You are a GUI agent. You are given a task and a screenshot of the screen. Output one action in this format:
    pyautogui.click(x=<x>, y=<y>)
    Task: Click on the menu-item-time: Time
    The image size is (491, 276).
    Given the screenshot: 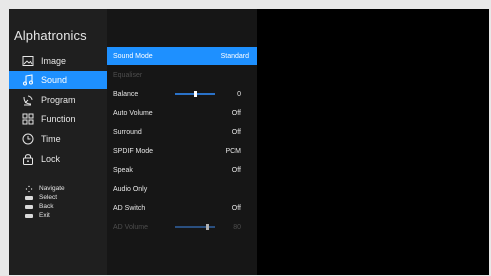 What is the action you would take?
    pyautogui.click(x=58, y=139)
    